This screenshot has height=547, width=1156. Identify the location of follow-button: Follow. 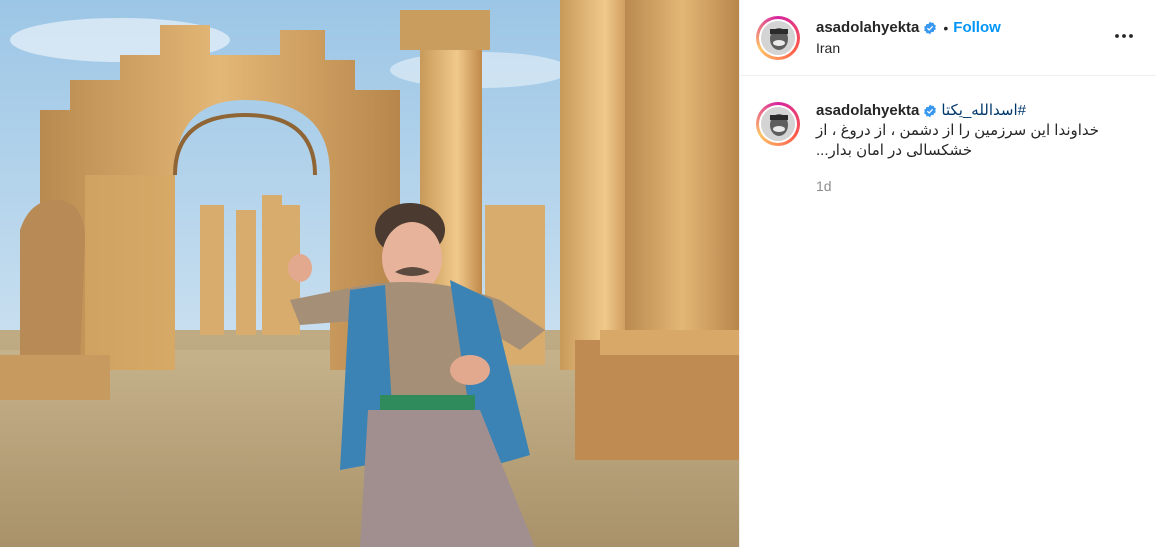
(977, 27).